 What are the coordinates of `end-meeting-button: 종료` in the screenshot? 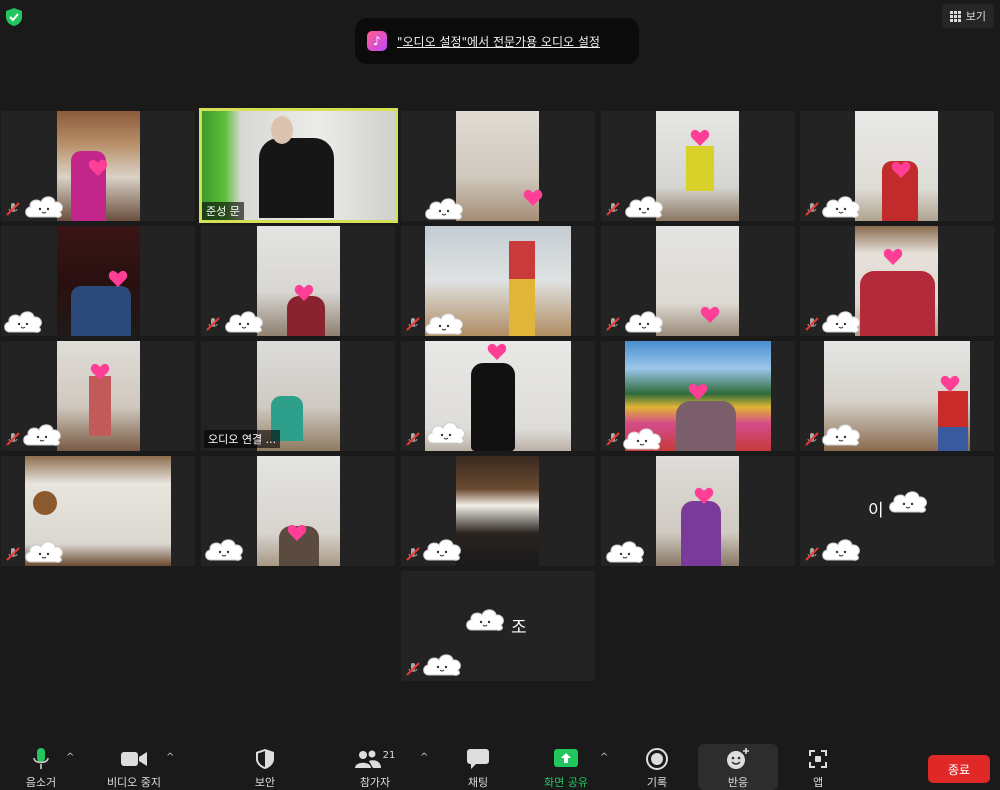 It's located at (959, 769).